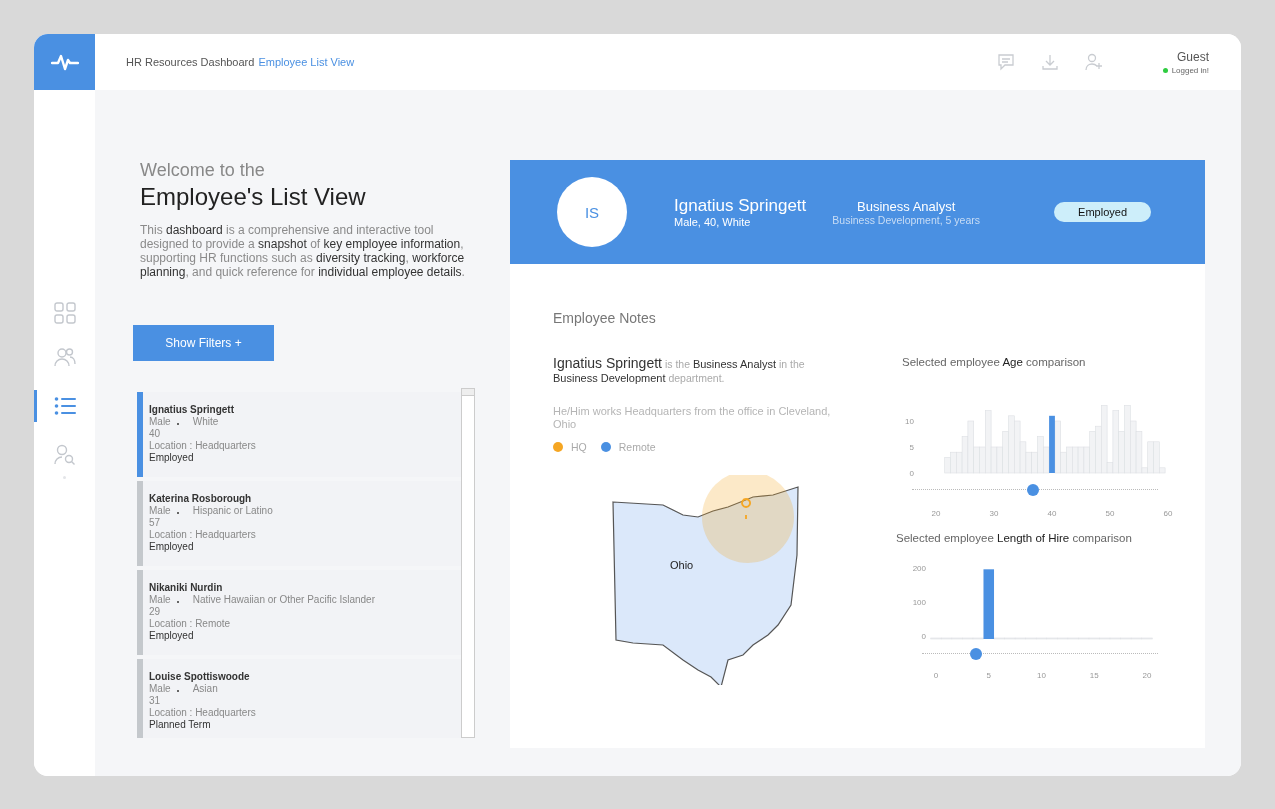  Describe the element at coordinates (283, 600) in the screenshot. I see `employee-ethnicity: Native Hawaiian or Other Pacific Islander` at that location.